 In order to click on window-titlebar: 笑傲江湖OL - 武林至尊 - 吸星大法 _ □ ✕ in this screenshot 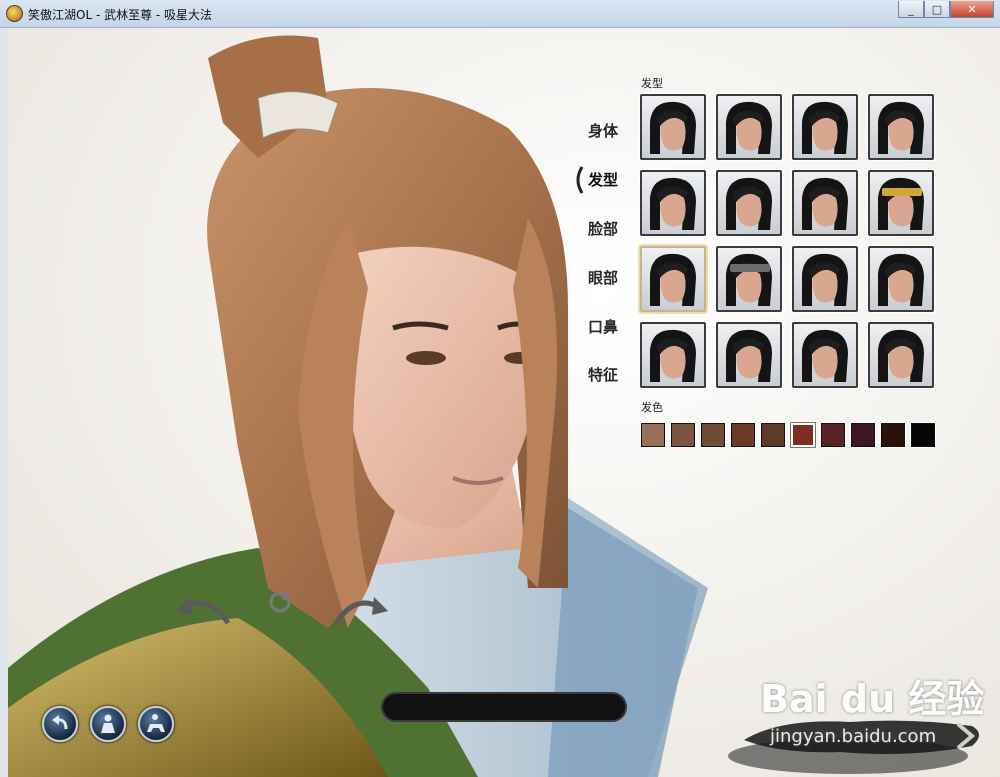, I will do `click(500, 14)`.